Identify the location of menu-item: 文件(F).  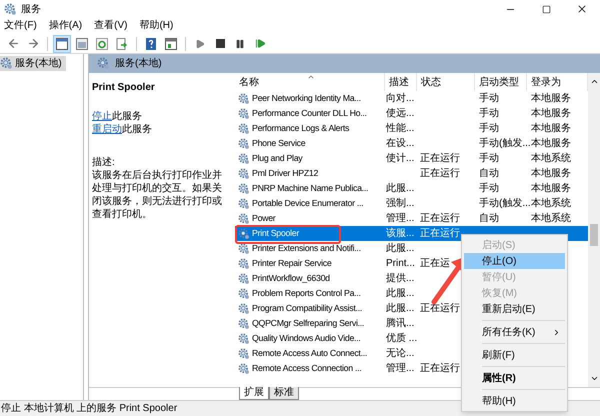
(20, 26).